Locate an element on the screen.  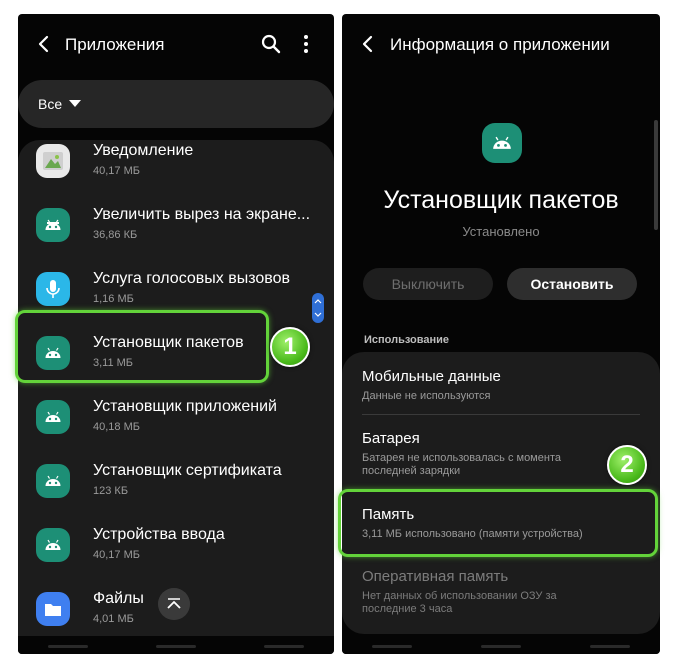
app-list-item: Устройства ввода 40,17 МБ is located at coordinates (176, 546).